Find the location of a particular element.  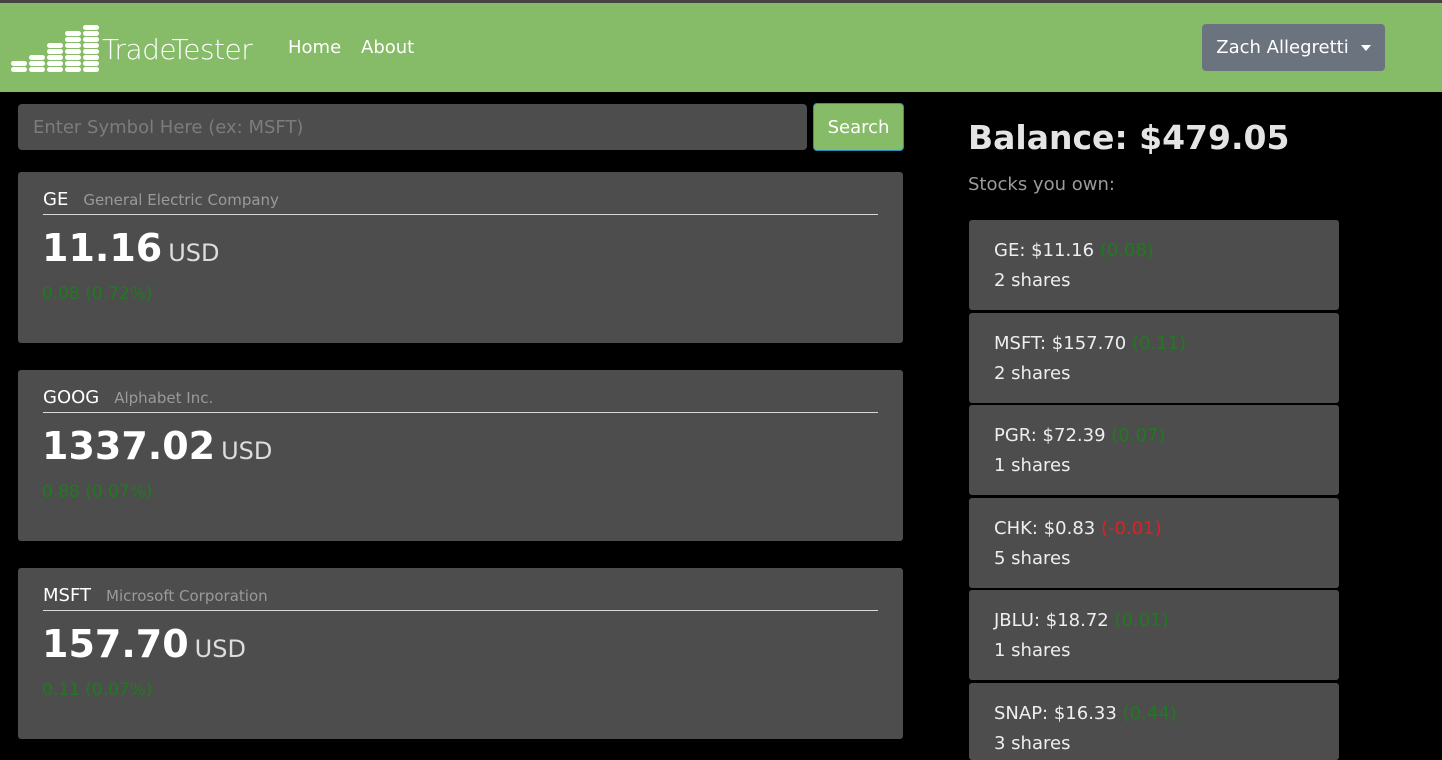

stock-price: 11.16 USD is located at coordinates (130, 248).